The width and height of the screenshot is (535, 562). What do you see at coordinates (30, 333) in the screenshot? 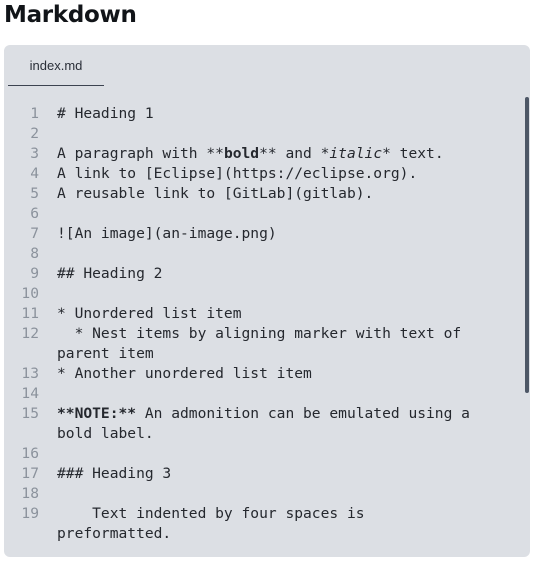
I see `line-number: 12` at bounding box center [30, 333].